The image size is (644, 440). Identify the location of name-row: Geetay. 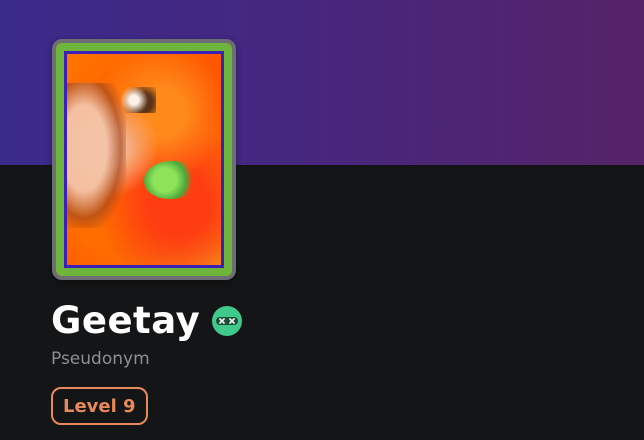
(147, 321).